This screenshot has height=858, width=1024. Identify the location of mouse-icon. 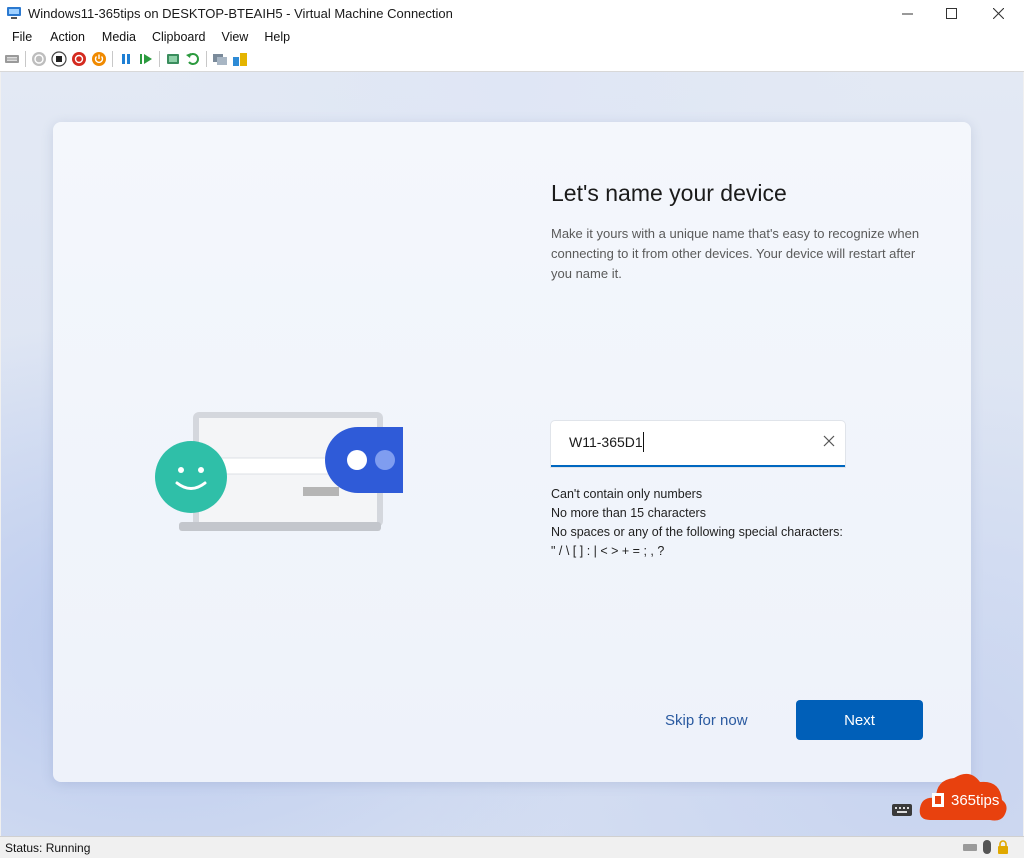
(987, 847).